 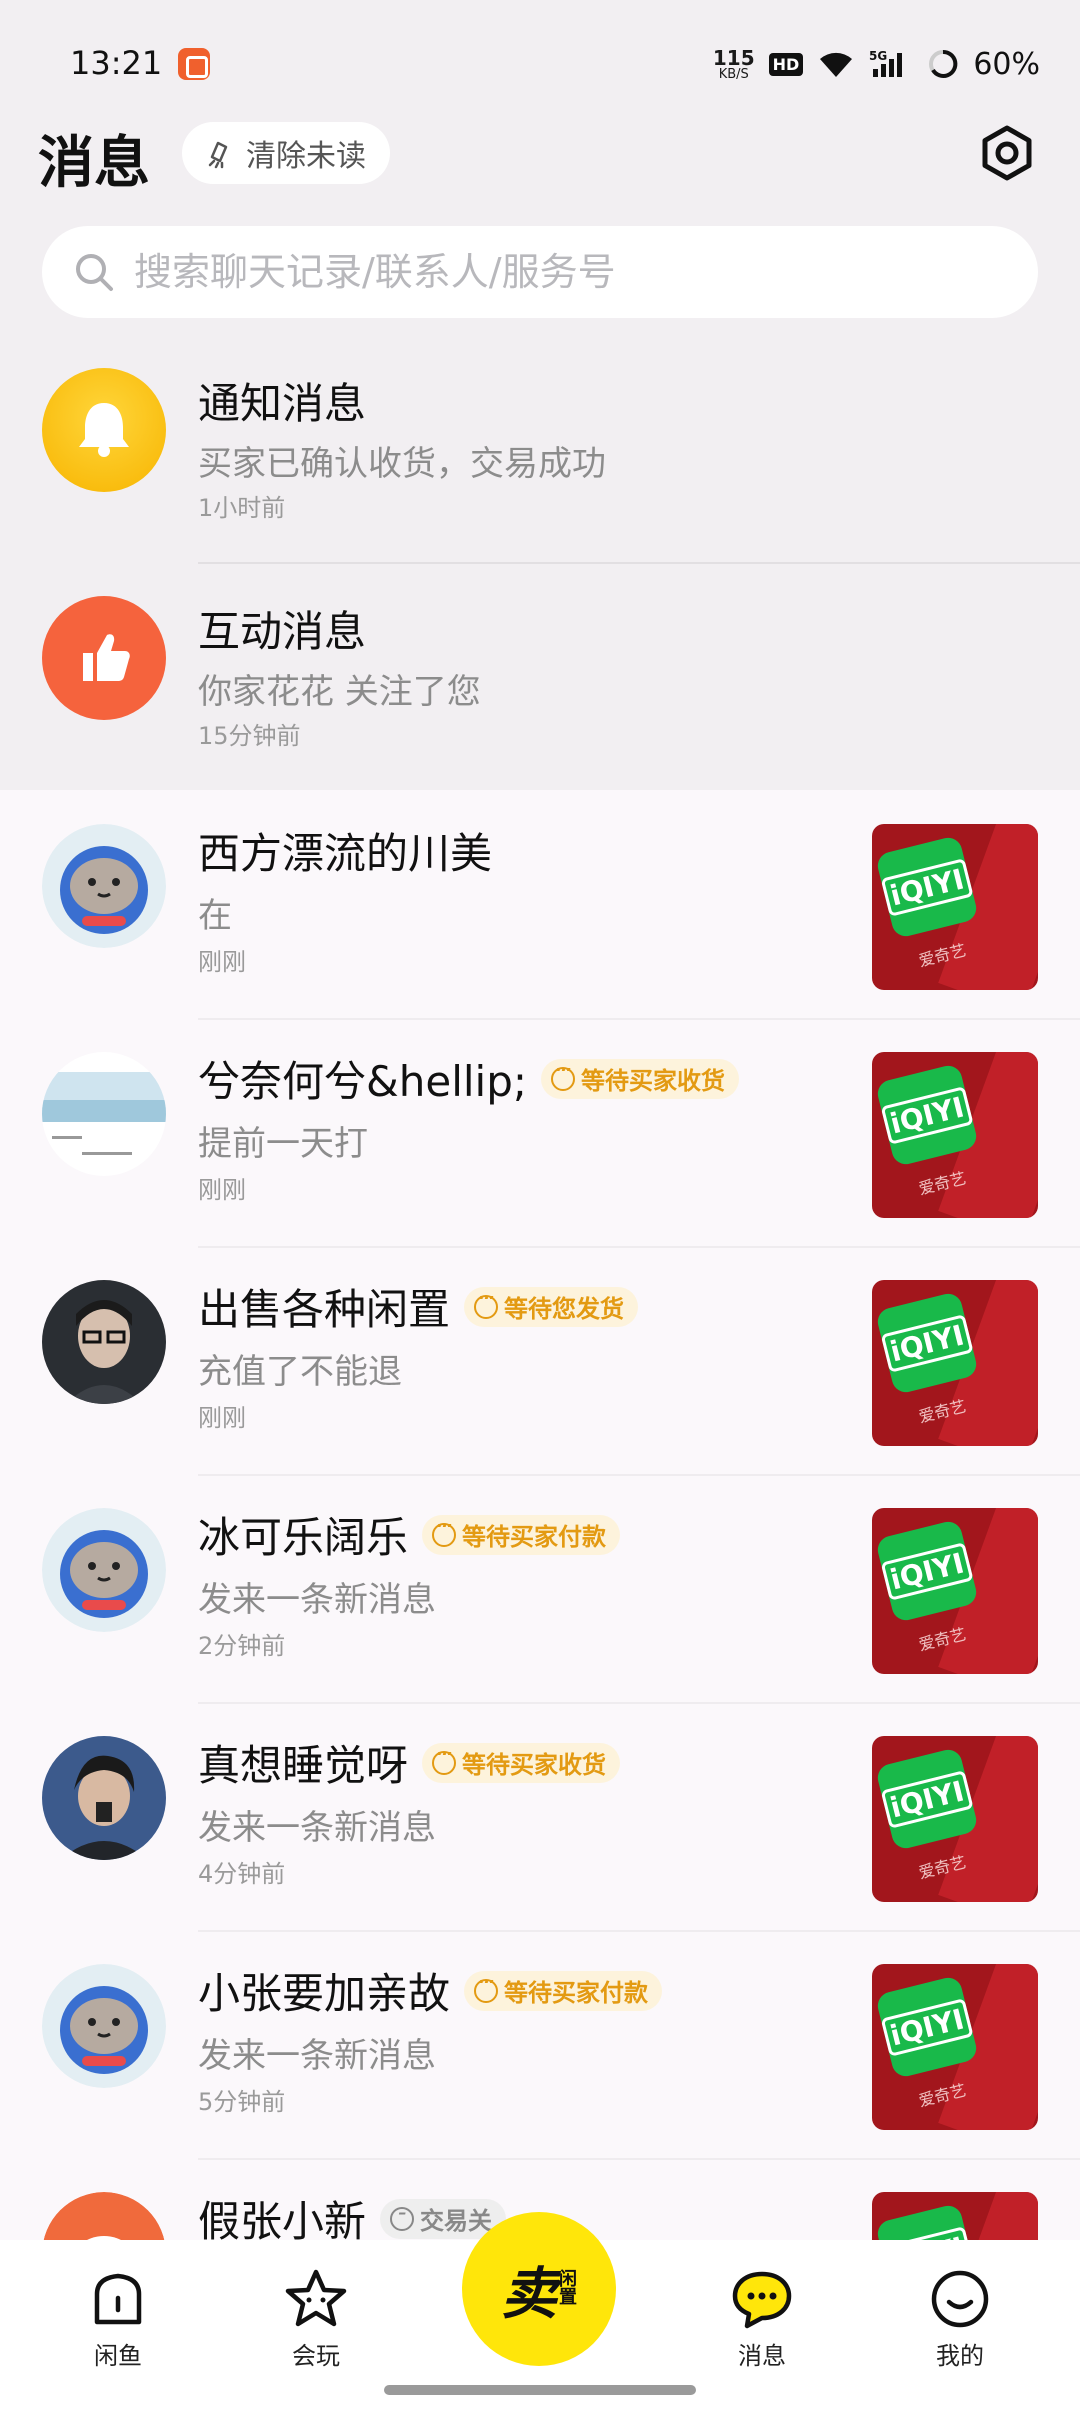 I want to click on order-status-tag: 等待买家收货, so click(x=521, y=1762).